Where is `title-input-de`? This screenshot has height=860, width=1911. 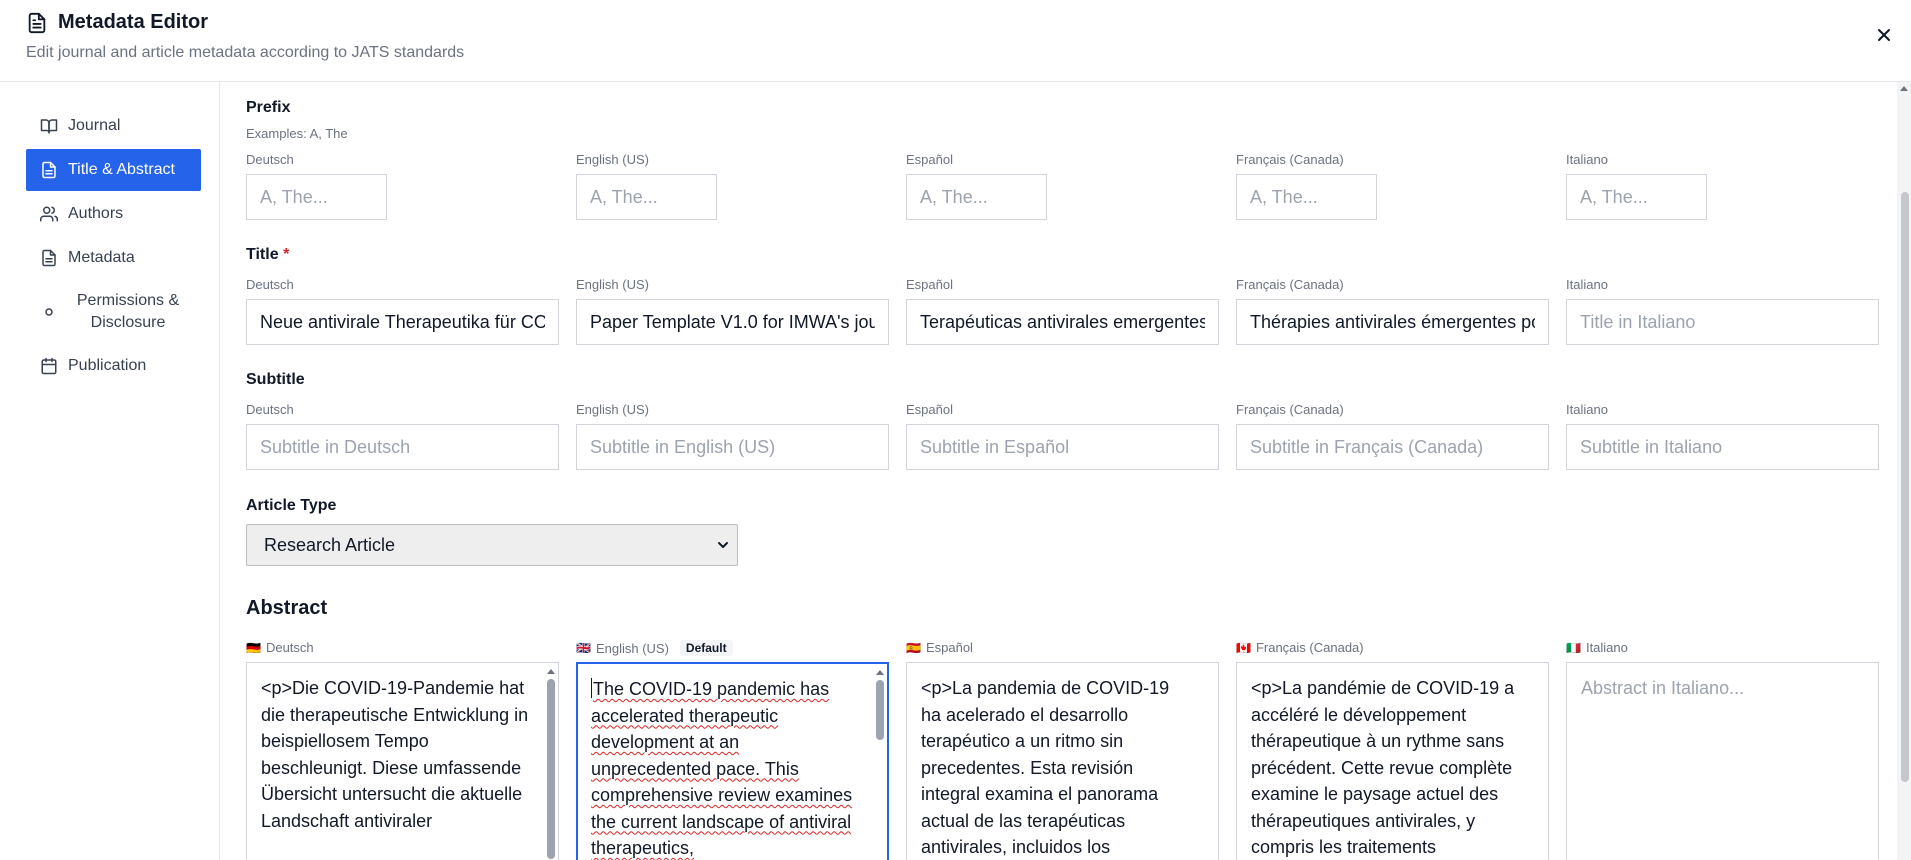 title-input-de is located at coordinates (402, 322).